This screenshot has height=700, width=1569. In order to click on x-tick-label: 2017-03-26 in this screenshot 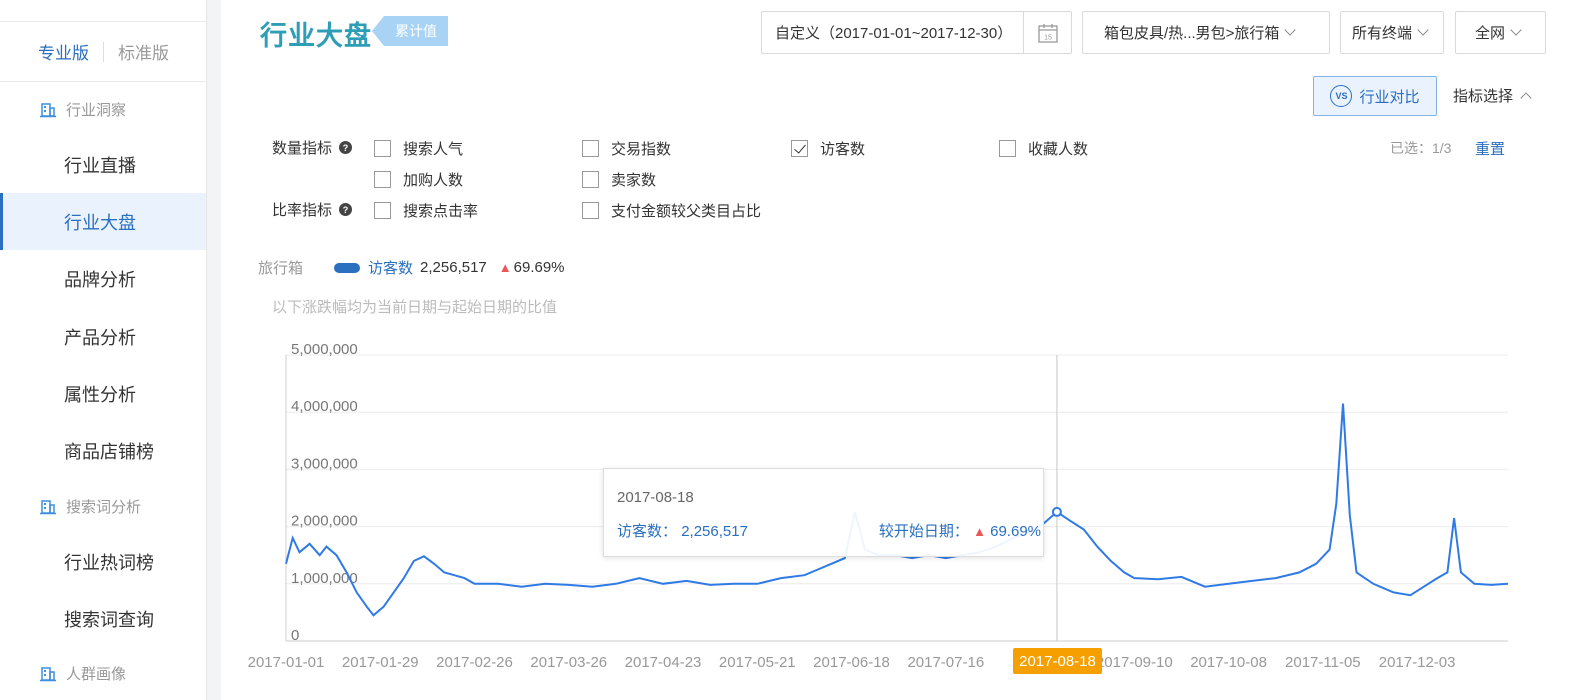, I will do `click(568, 662)`.